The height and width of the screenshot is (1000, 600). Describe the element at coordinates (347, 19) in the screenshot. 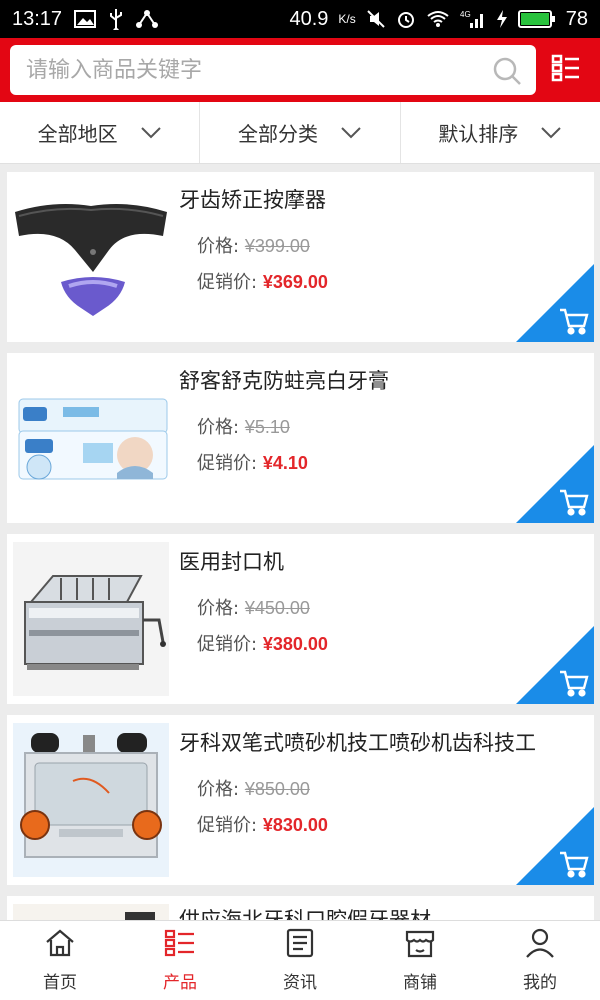

I see `network-speed-unit: K/s` at that location.